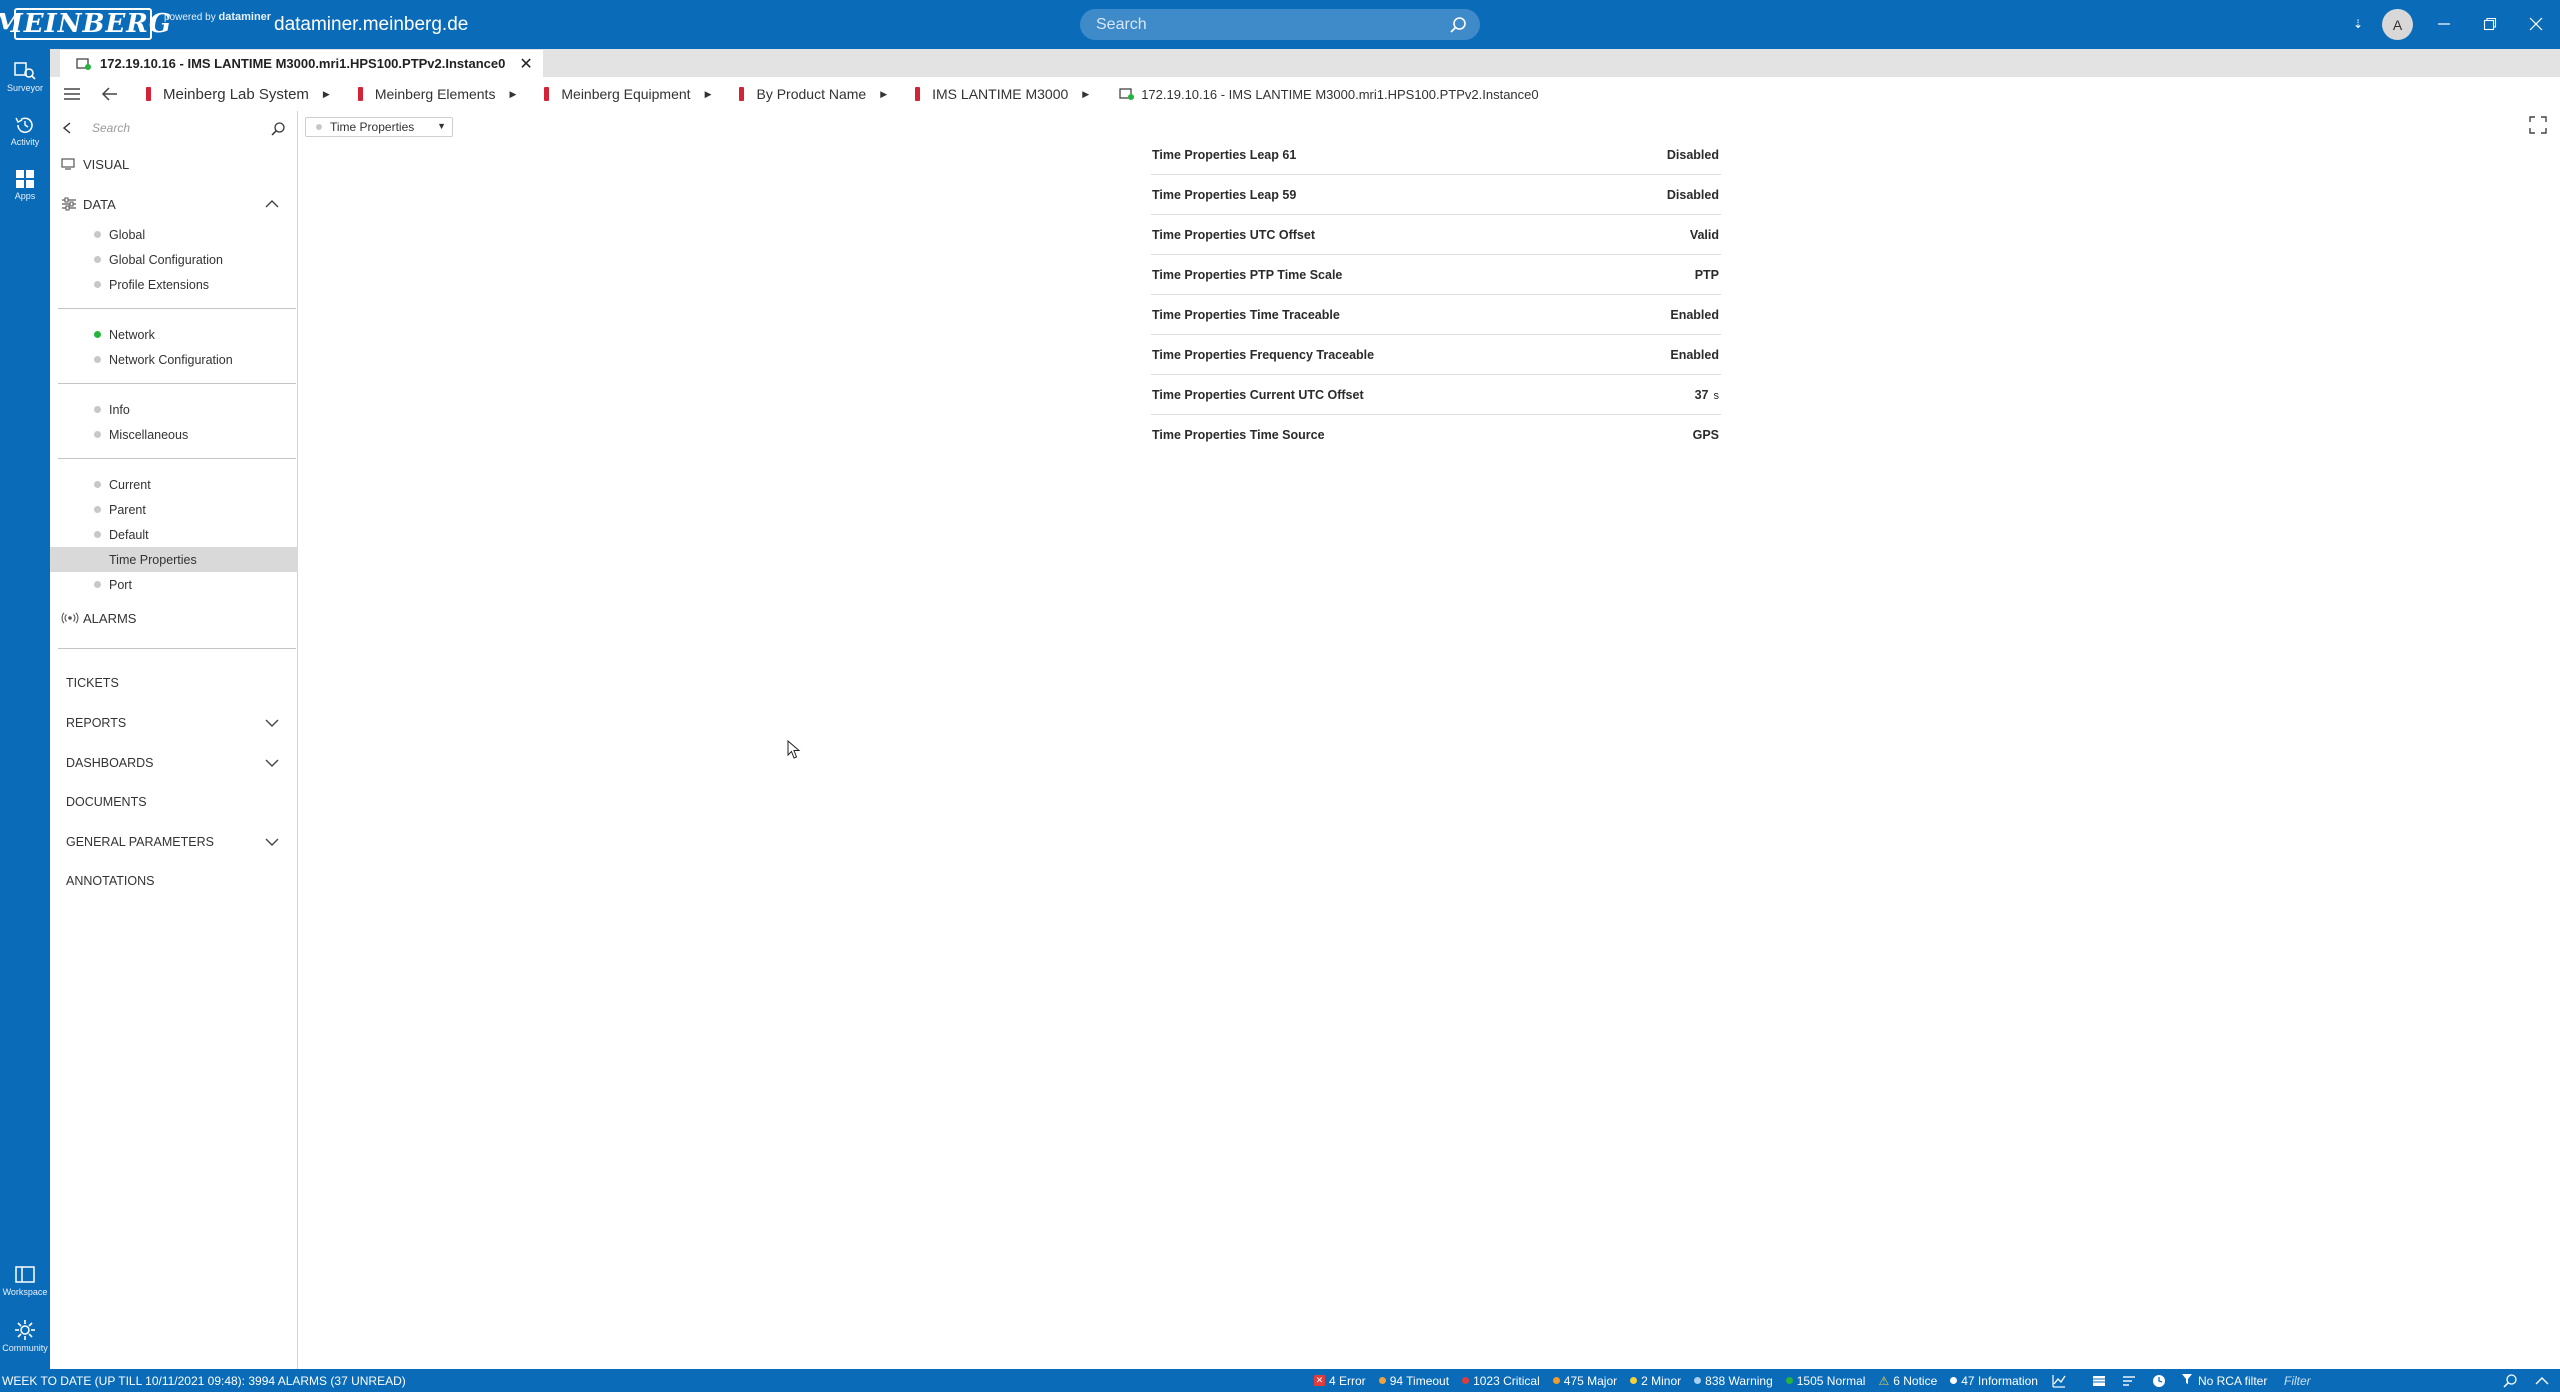  I want to click on data-page-info: Info, so click(174, 409).